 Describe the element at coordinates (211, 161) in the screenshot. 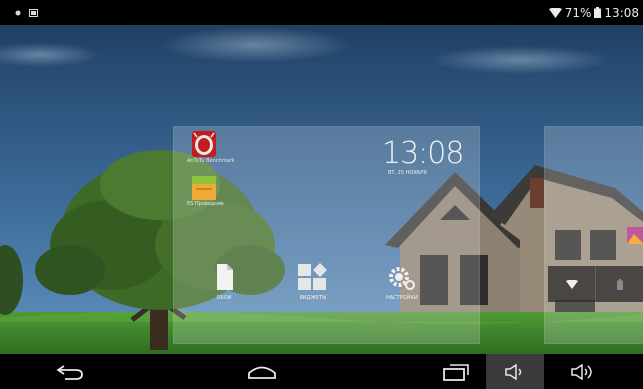

I see `app-label: AnTuTu Benchmark` at that location.